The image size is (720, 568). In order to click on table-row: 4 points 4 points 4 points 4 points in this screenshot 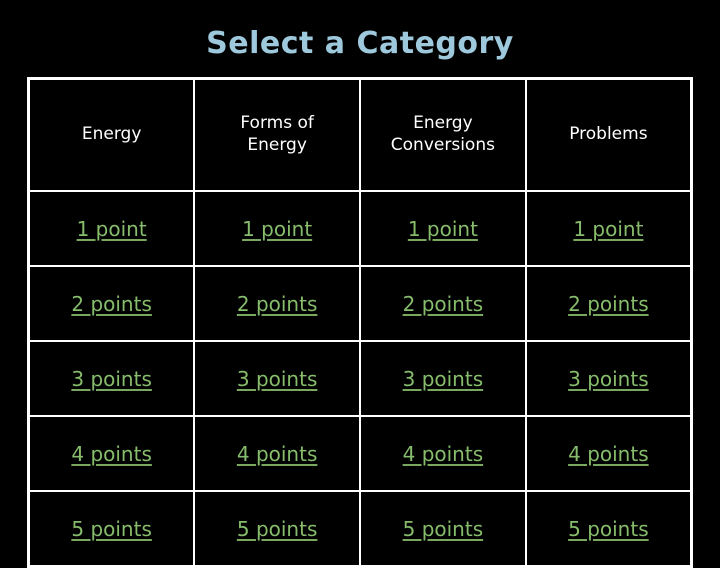, I will do `click(360, 453)`.